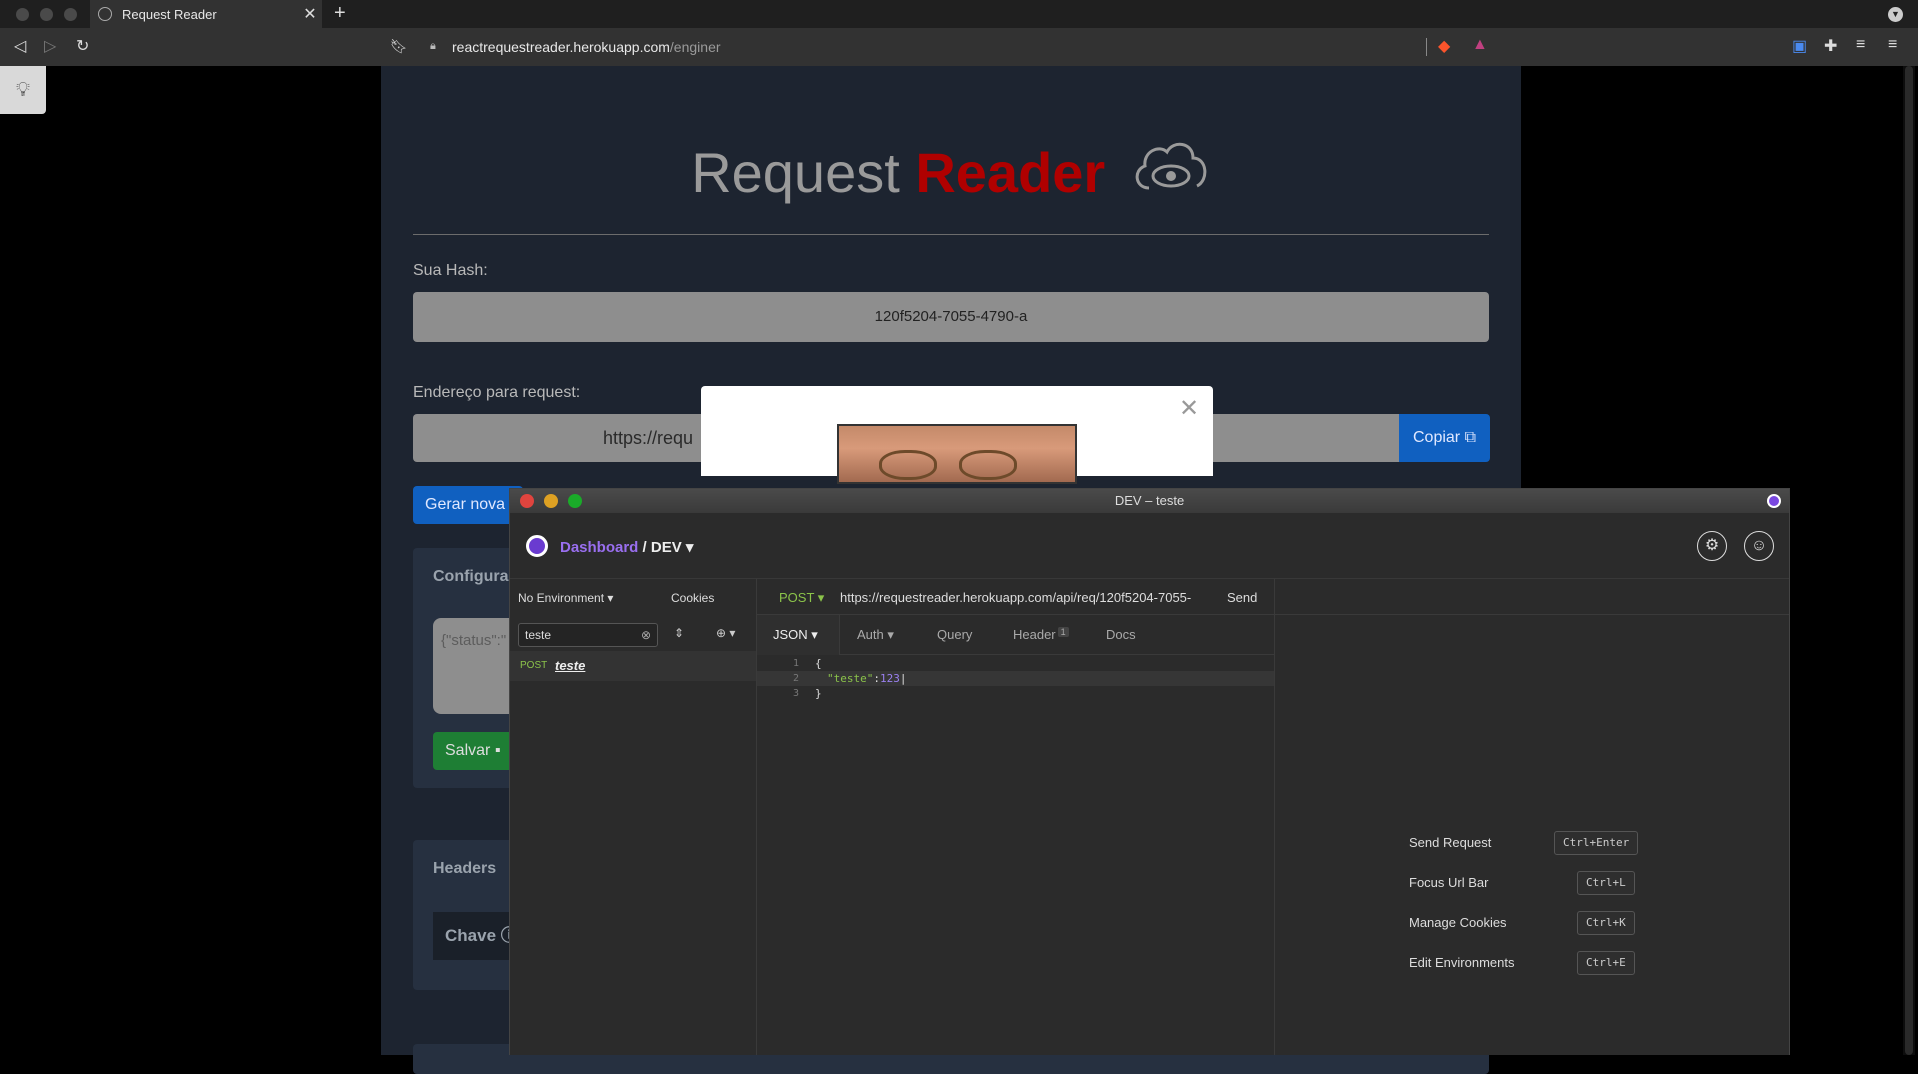  What do you see at coordinates (433, 46) in the screenshot?
I see `lock-icon: 🔒︎` at bounding box center [433, 46].